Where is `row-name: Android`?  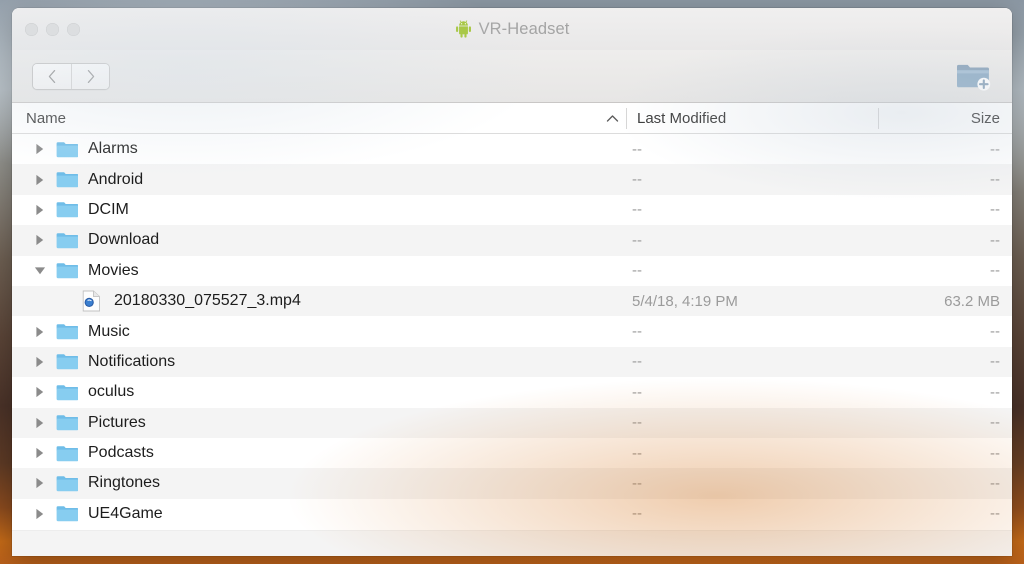
row-name: Android is located at coordinates (116, 179).